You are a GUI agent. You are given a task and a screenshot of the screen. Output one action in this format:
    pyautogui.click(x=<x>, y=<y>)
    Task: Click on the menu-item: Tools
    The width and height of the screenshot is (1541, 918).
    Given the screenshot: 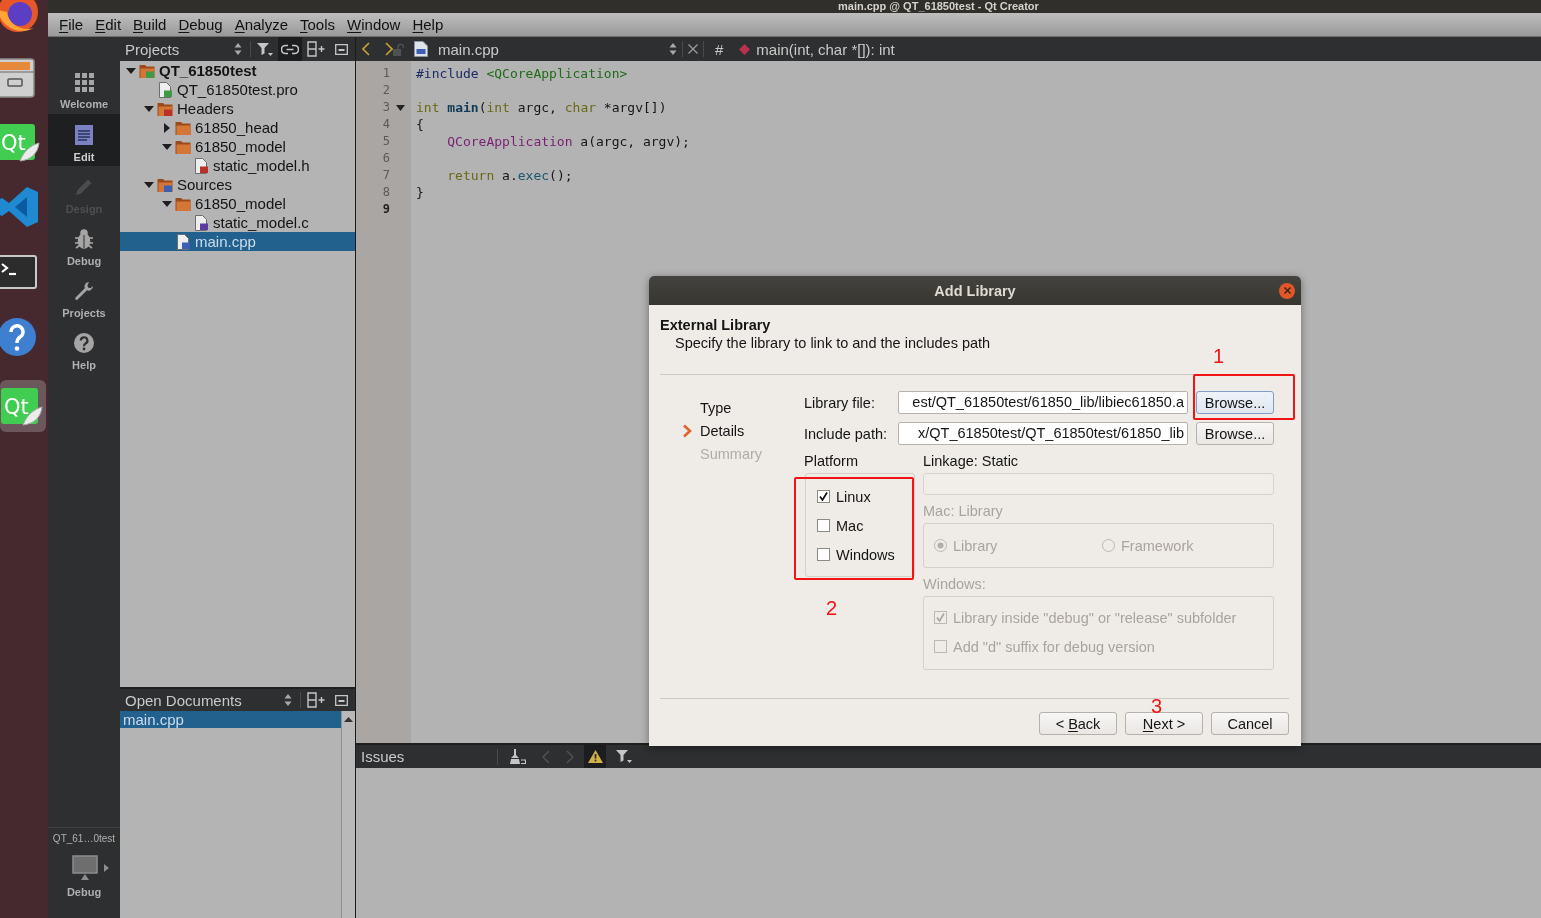 What is the action you would take?
    pyautogui.click(x=318, y=24)
    